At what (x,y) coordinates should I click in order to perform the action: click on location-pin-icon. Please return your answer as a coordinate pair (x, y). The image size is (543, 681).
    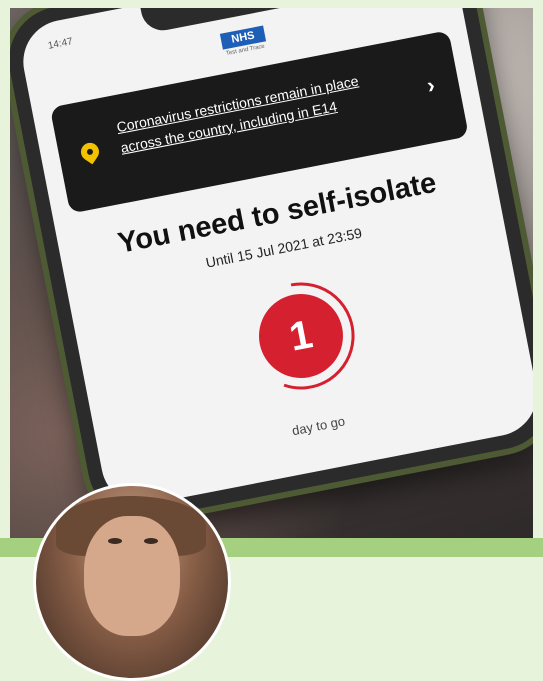
    Looking at the image, I should click on (90, 152).